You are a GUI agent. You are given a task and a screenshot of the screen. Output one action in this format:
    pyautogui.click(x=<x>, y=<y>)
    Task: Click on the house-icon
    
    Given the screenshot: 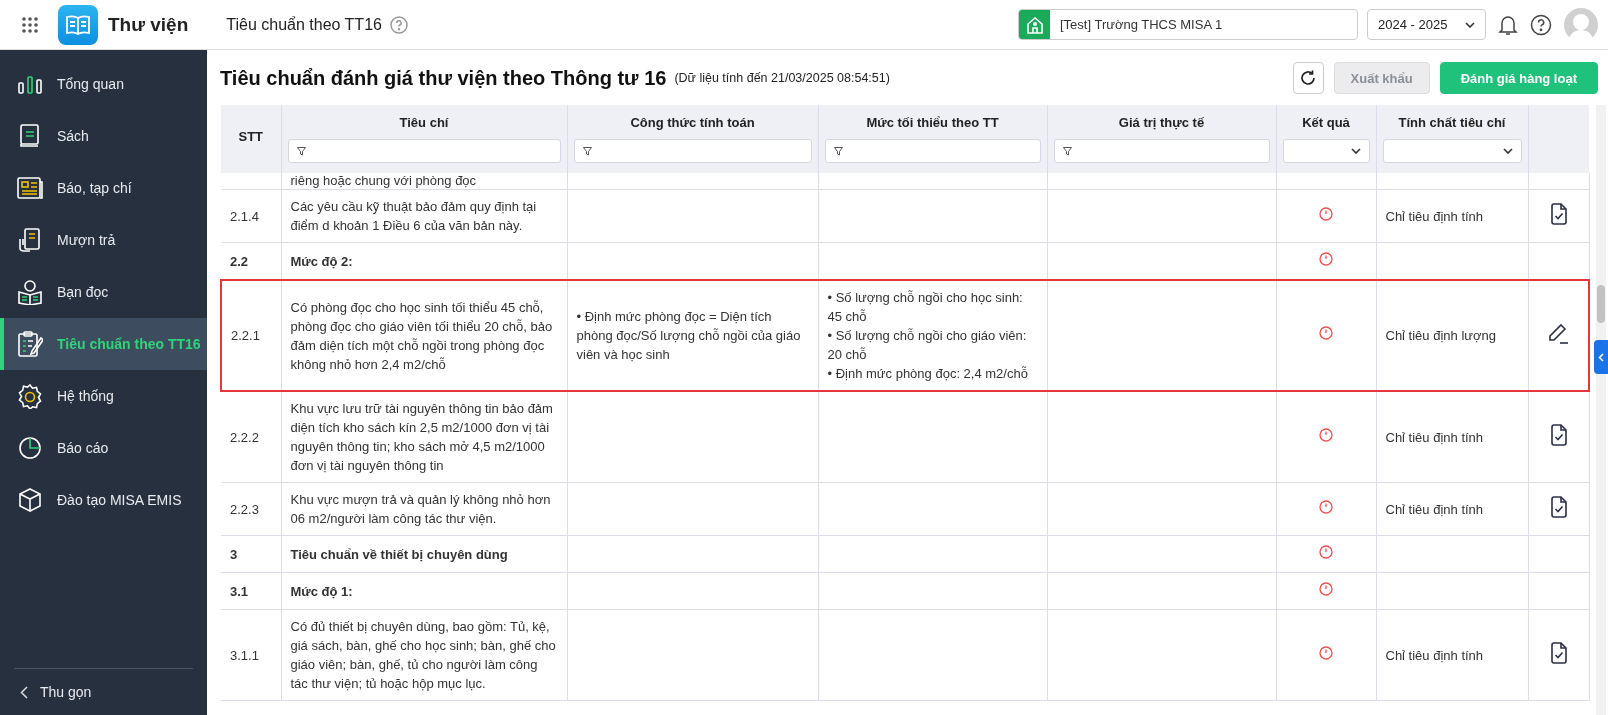 What is the action you would take?
    pyautogui.click(x=1034, y=24)
    